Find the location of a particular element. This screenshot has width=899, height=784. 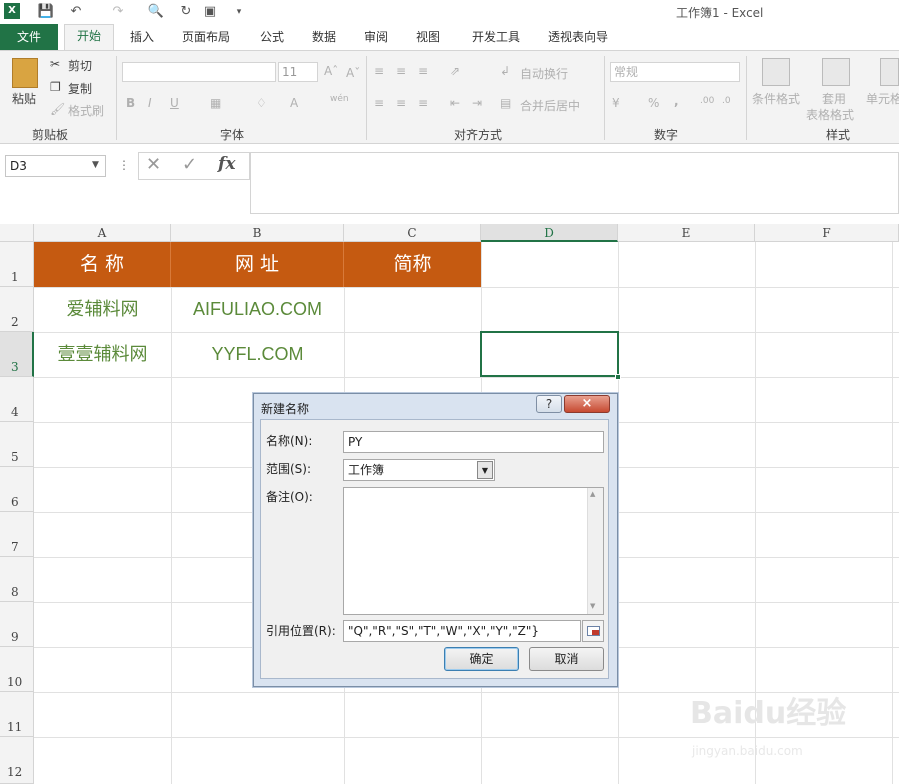

paste-button: 粘贴 is located at coordinates (24, 98).